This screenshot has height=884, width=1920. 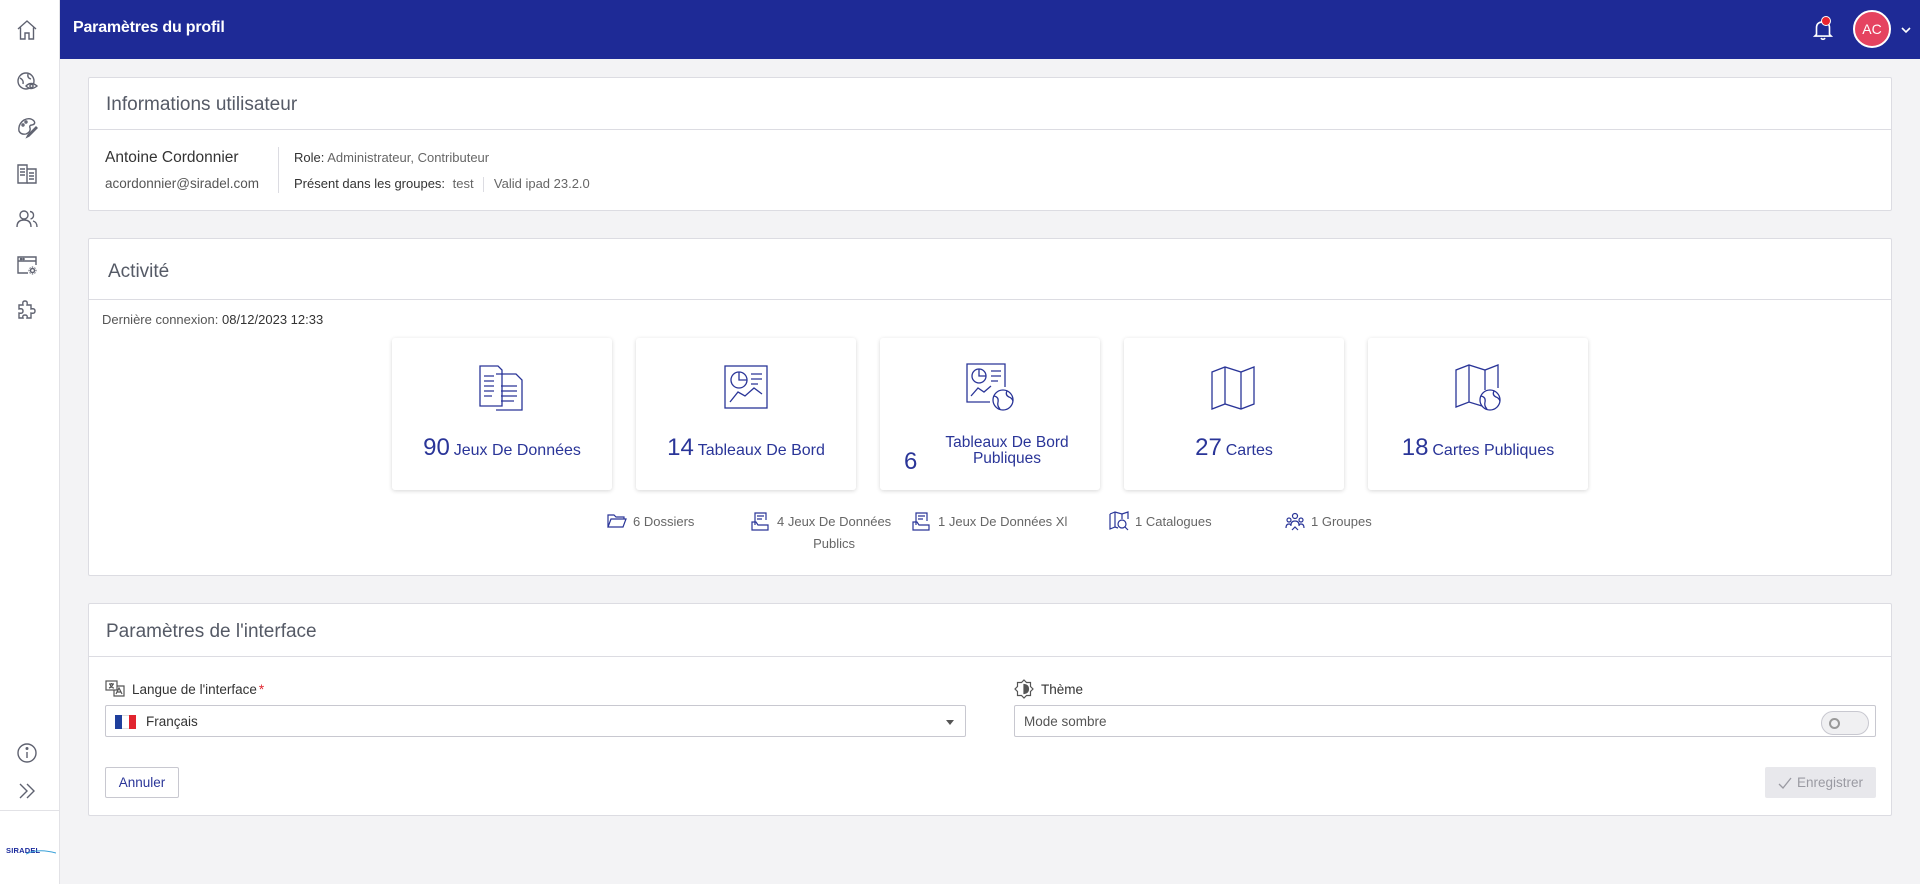 I want to click on stat-count: 6, so click(x=911, y=461).